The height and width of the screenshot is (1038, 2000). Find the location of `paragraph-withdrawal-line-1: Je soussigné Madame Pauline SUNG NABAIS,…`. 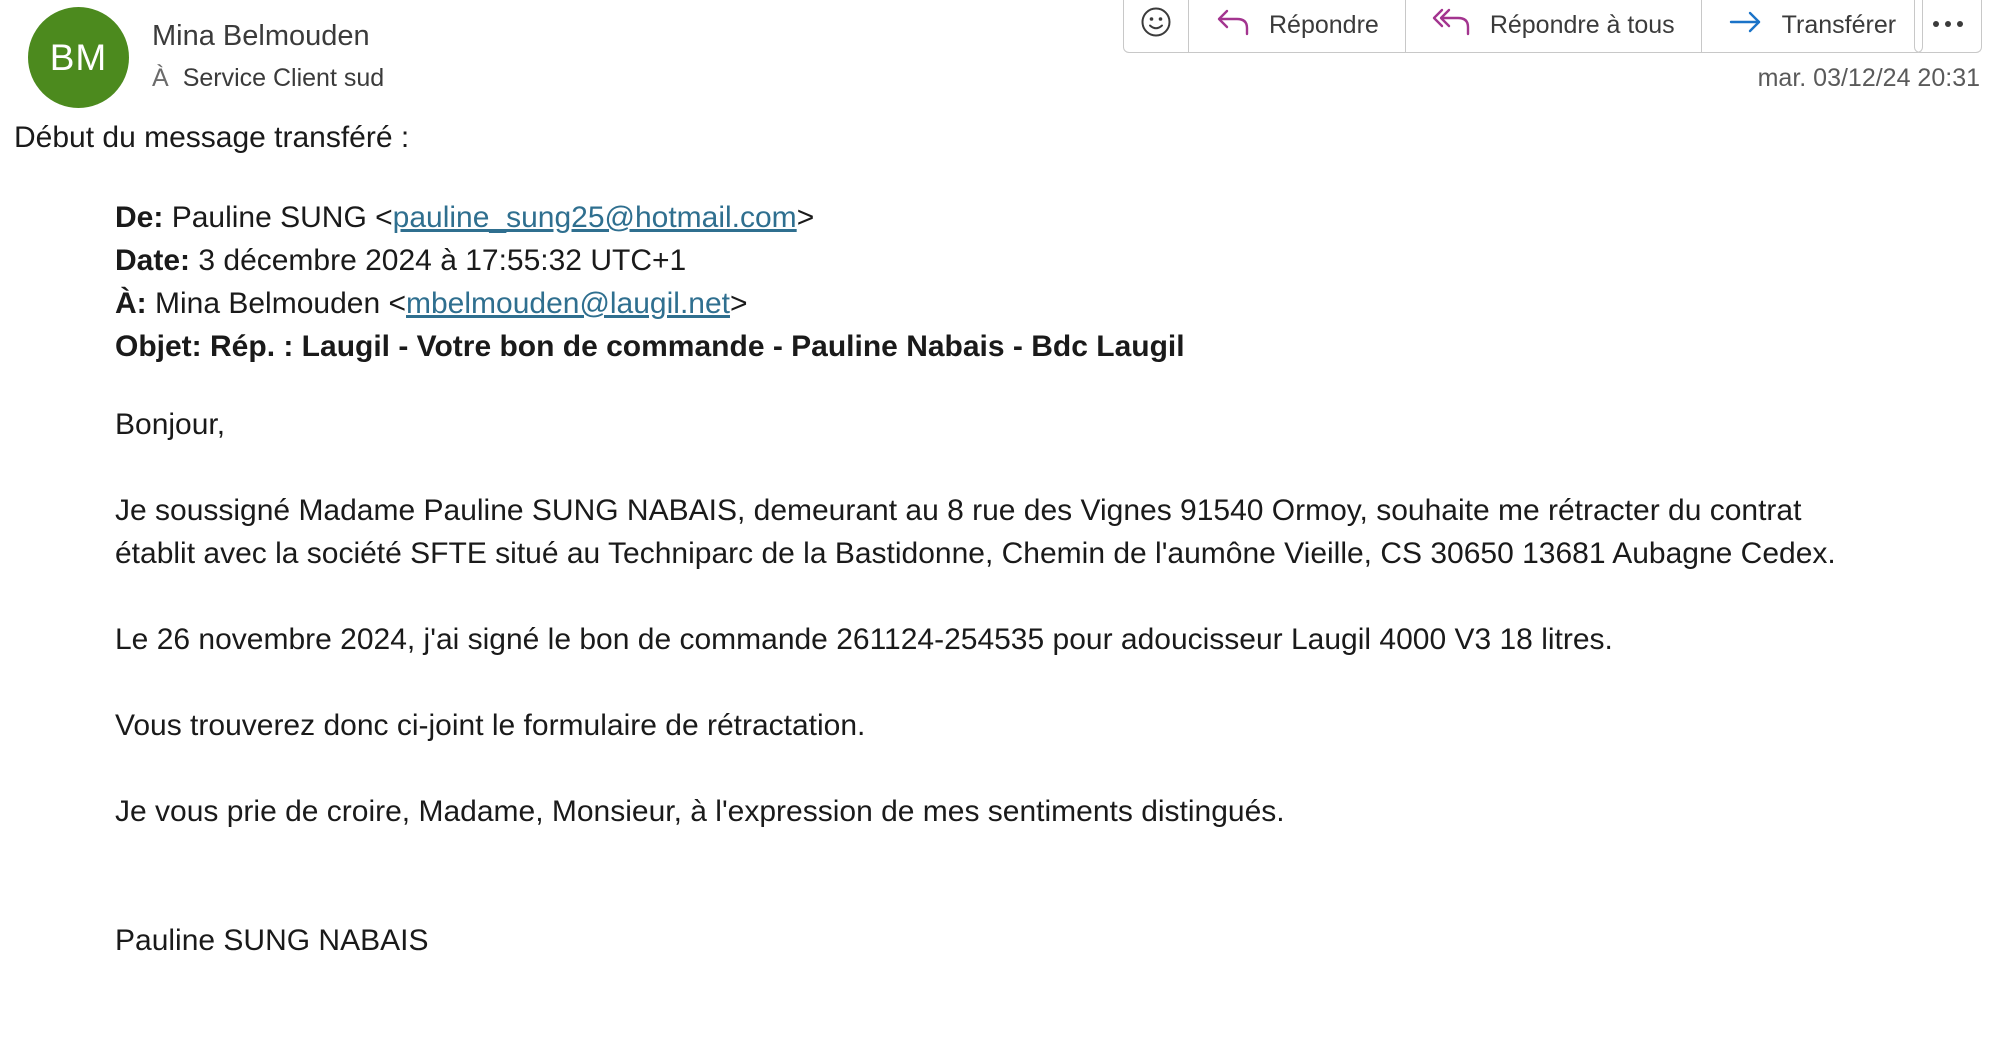

paragraph-withdrawal-line-1: Je soussigné Madame Pauline SUNG NABAIS,… is located at coordinates (958, 510).